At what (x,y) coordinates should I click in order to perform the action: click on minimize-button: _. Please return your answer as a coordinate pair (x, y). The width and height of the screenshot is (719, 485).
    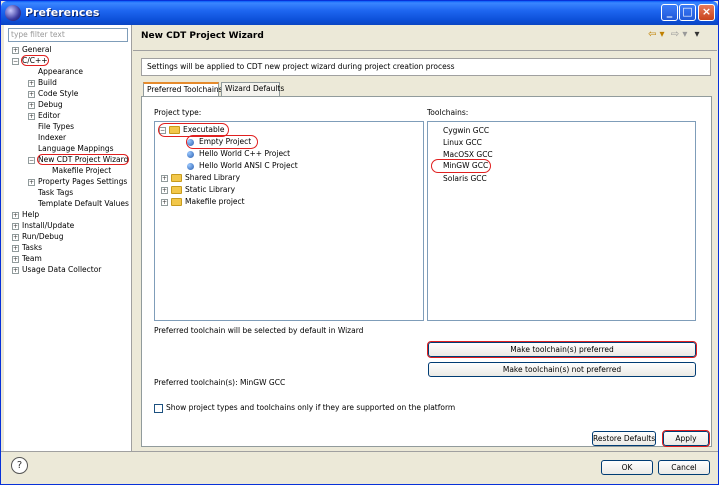
    Looking at the image, I should click on (669, 12).